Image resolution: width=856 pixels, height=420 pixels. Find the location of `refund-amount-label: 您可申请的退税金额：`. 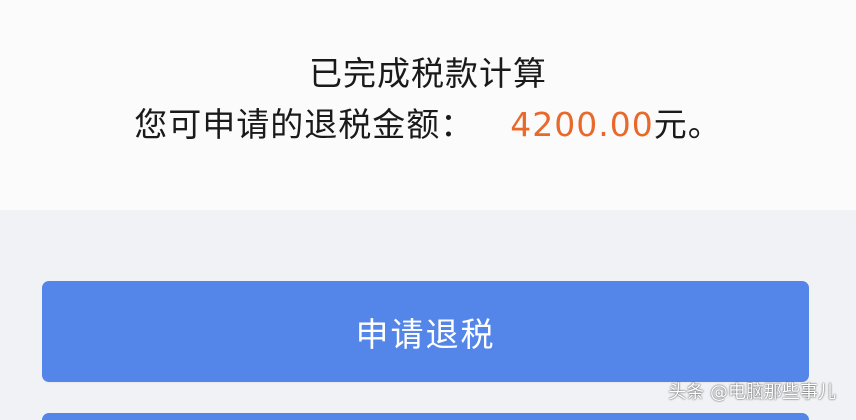

refund-amount-label: 您可申请的退税金额： is located at coordinates (304, 124).